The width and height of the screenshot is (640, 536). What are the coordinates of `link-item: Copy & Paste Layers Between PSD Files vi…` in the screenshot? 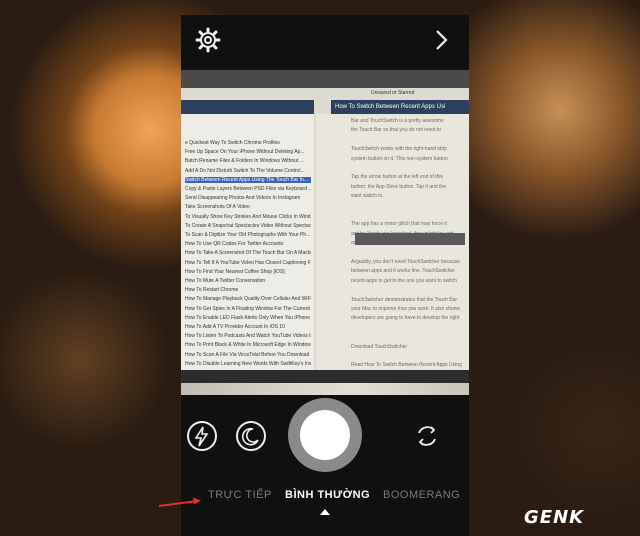 It's located at (248, 189).